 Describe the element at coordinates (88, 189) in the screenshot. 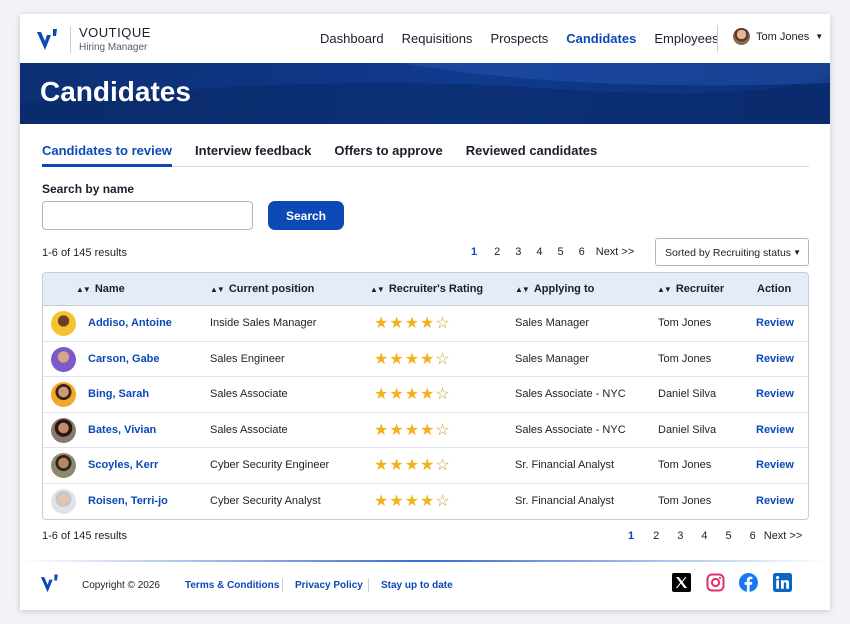

I see `search-label: Search by name` at that location.